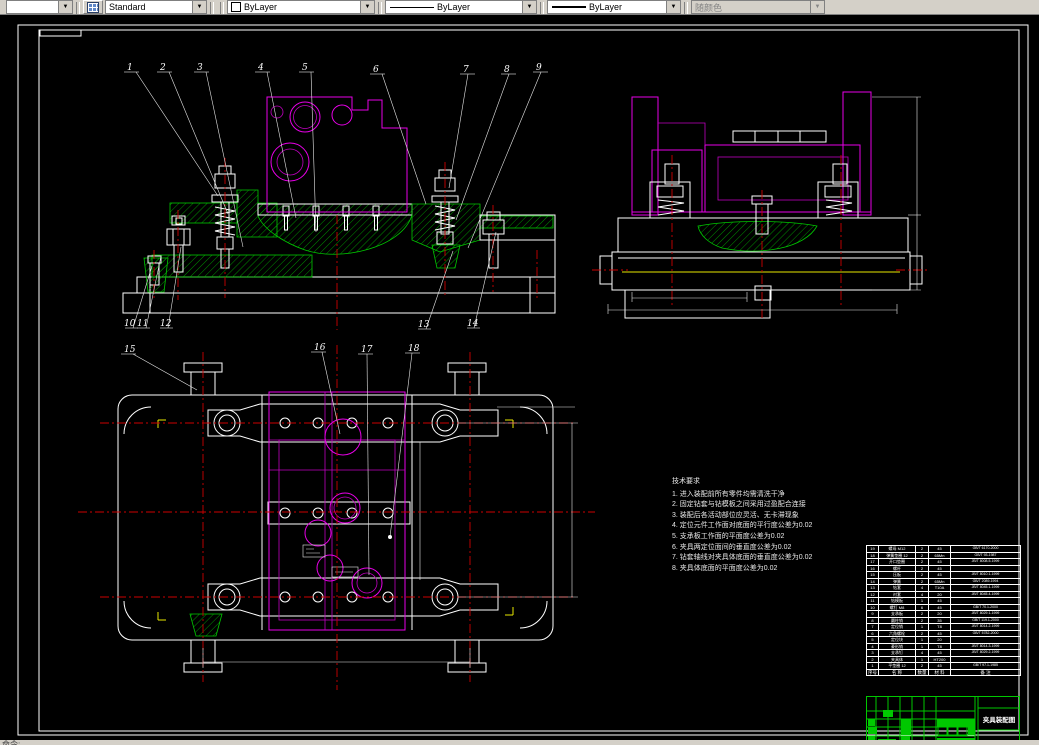 The image size is (1039, 745). I want to click on bom-header-no: 序号, so click(872, 672).